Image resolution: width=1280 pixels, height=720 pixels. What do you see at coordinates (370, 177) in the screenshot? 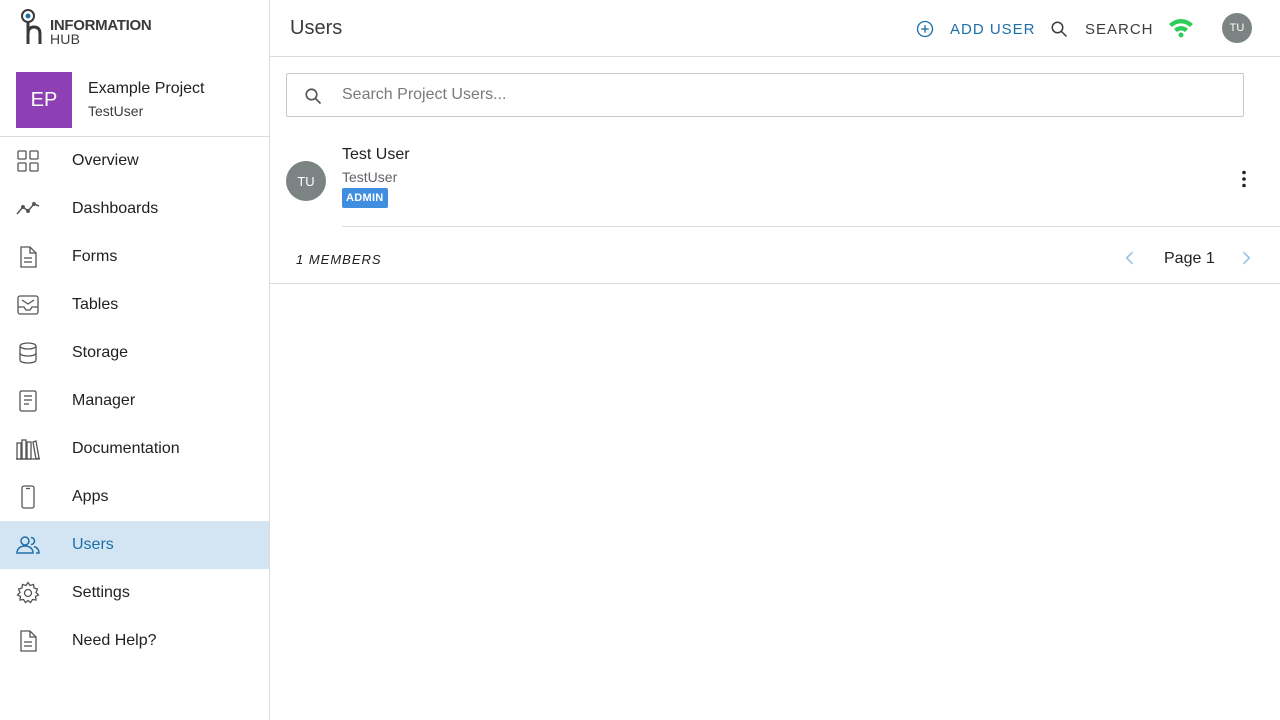
I see `user-handle: TestUser` at bounding box center [370, 177].